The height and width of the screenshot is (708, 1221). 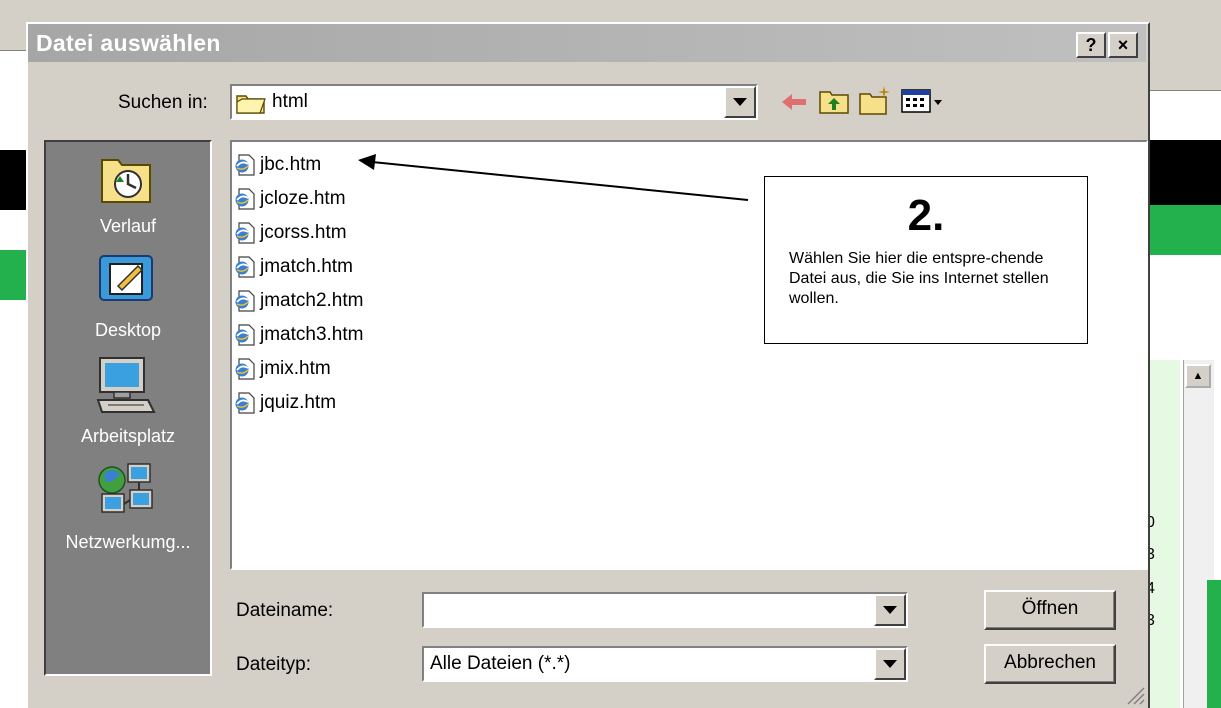 I want to click on file-name: jquiz.htm, so click(x=298, y=402).